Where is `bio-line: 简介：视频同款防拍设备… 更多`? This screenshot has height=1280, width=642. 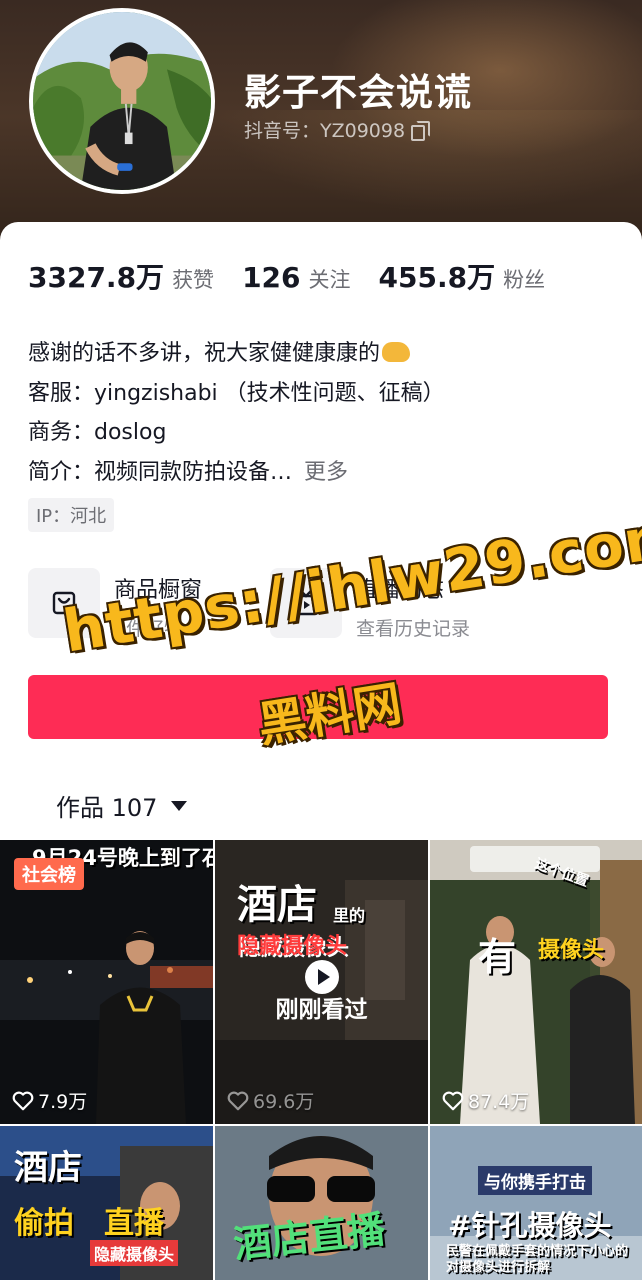 bio-line: 简介：视频同款防拍设备… 更多 is located at coordinates (236, 473).